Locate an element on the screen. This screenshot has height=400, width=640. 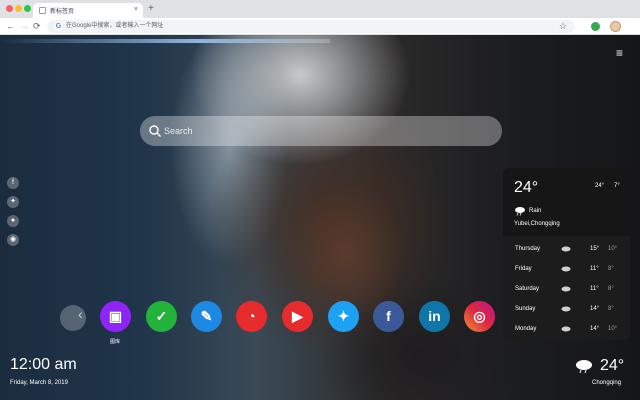
hamburger-menu-icon: ≡ is located at coordinates (619, 53).